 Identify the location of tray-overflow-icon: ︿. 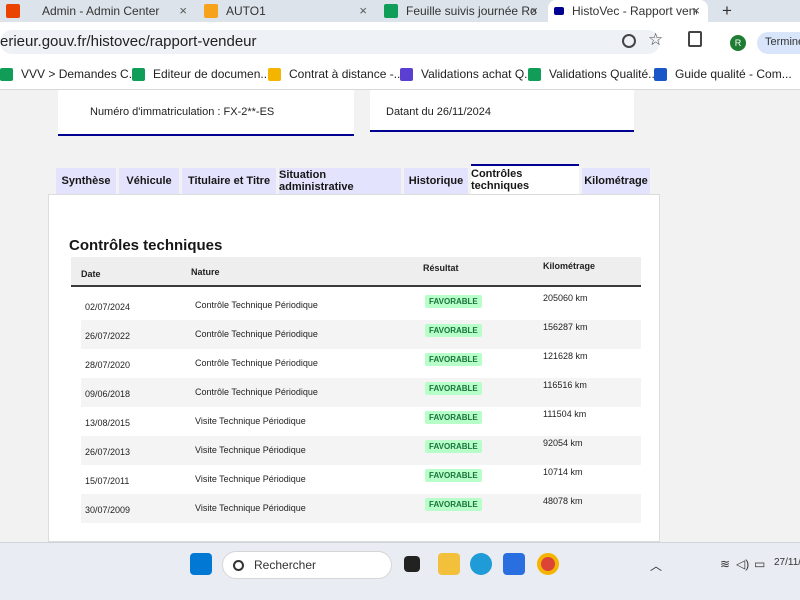
(656, 565).